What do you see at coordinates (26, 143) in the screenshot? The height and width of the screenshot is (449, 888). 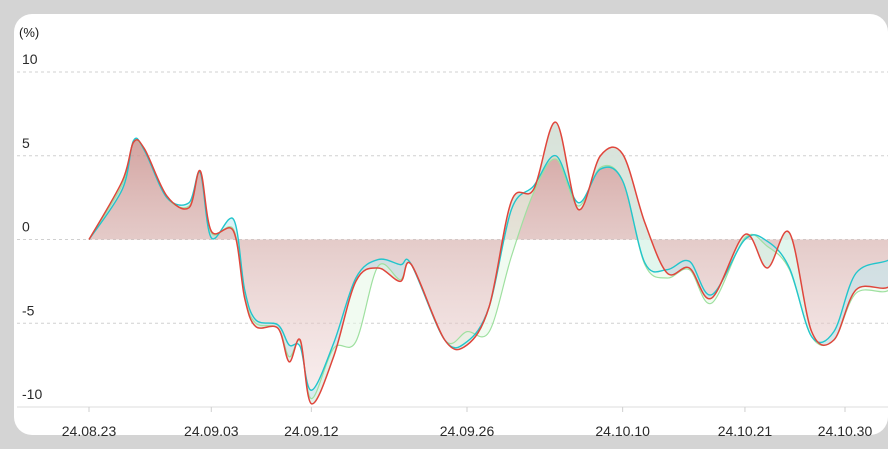 I see `y-tick-label: 5` at bounding box center [26, 143].